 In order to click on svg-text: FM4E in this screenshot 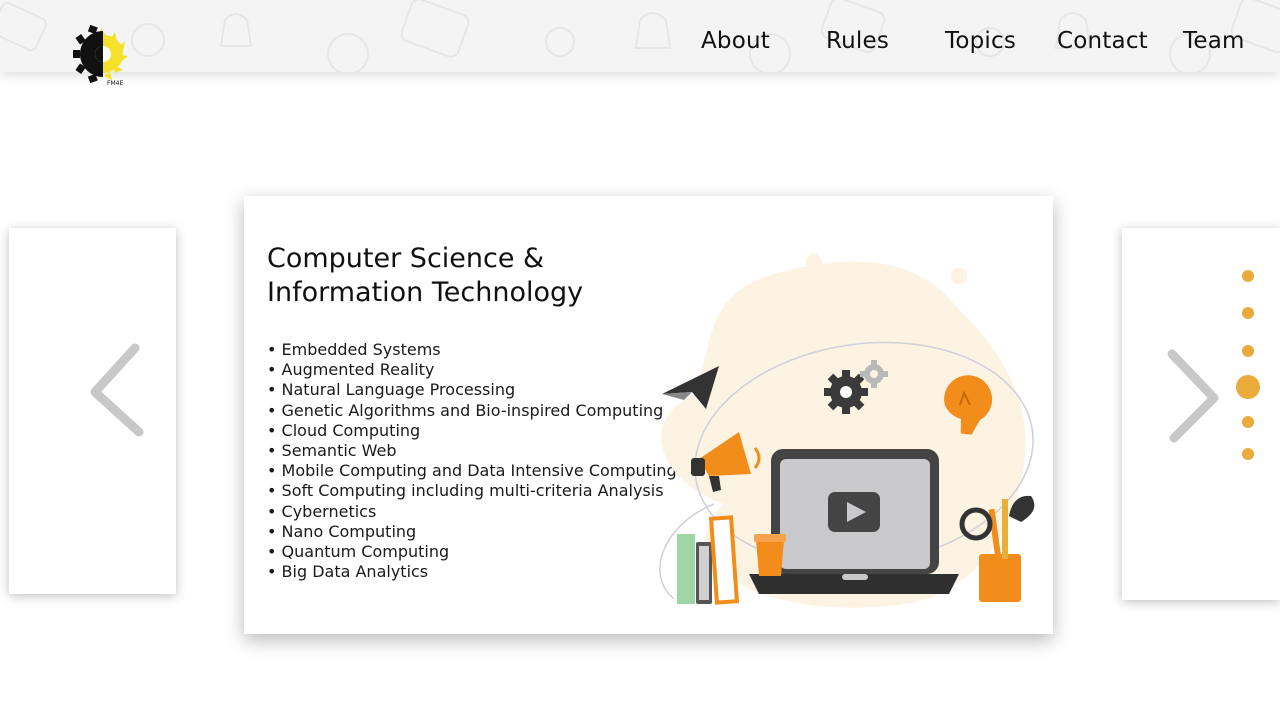, I will do `click(115, 83)`.